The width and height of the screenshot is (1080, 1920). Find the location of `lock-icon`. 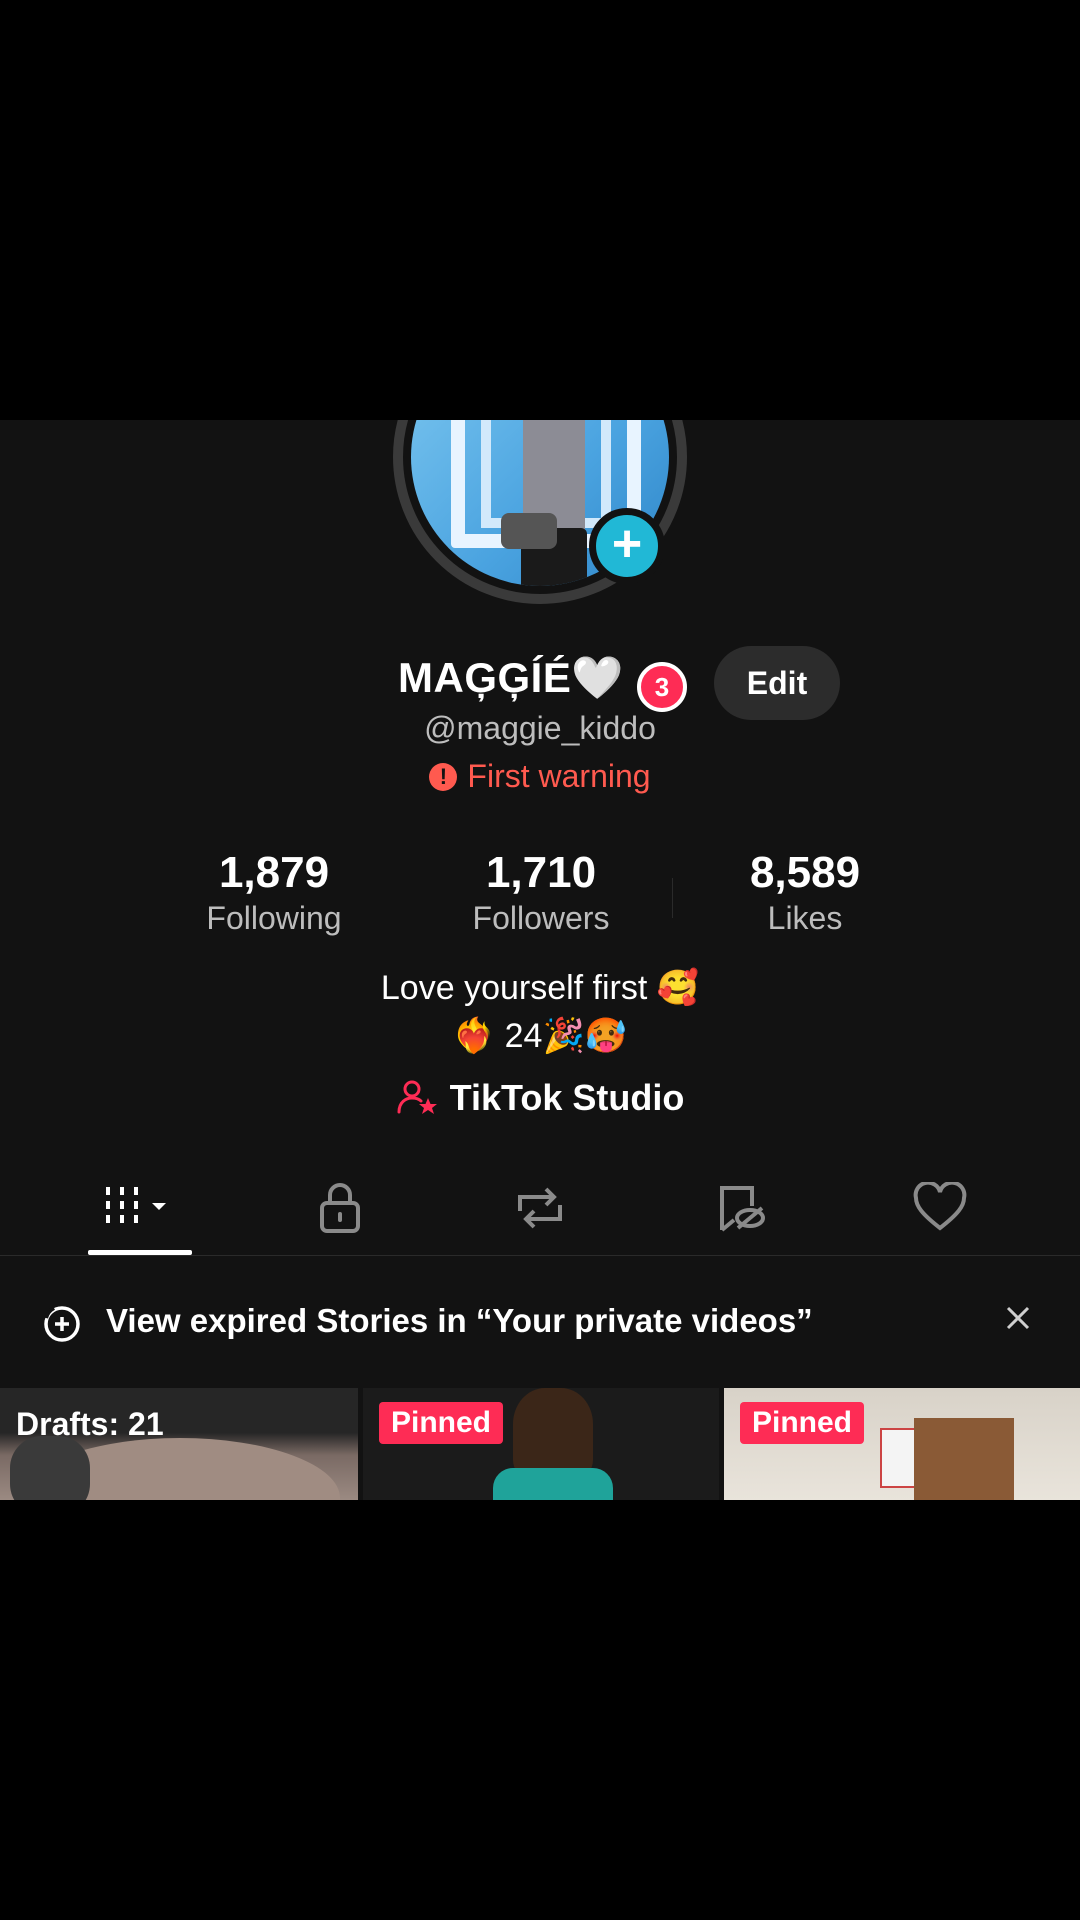

lock-icon is located at coordinates (340, 1208).